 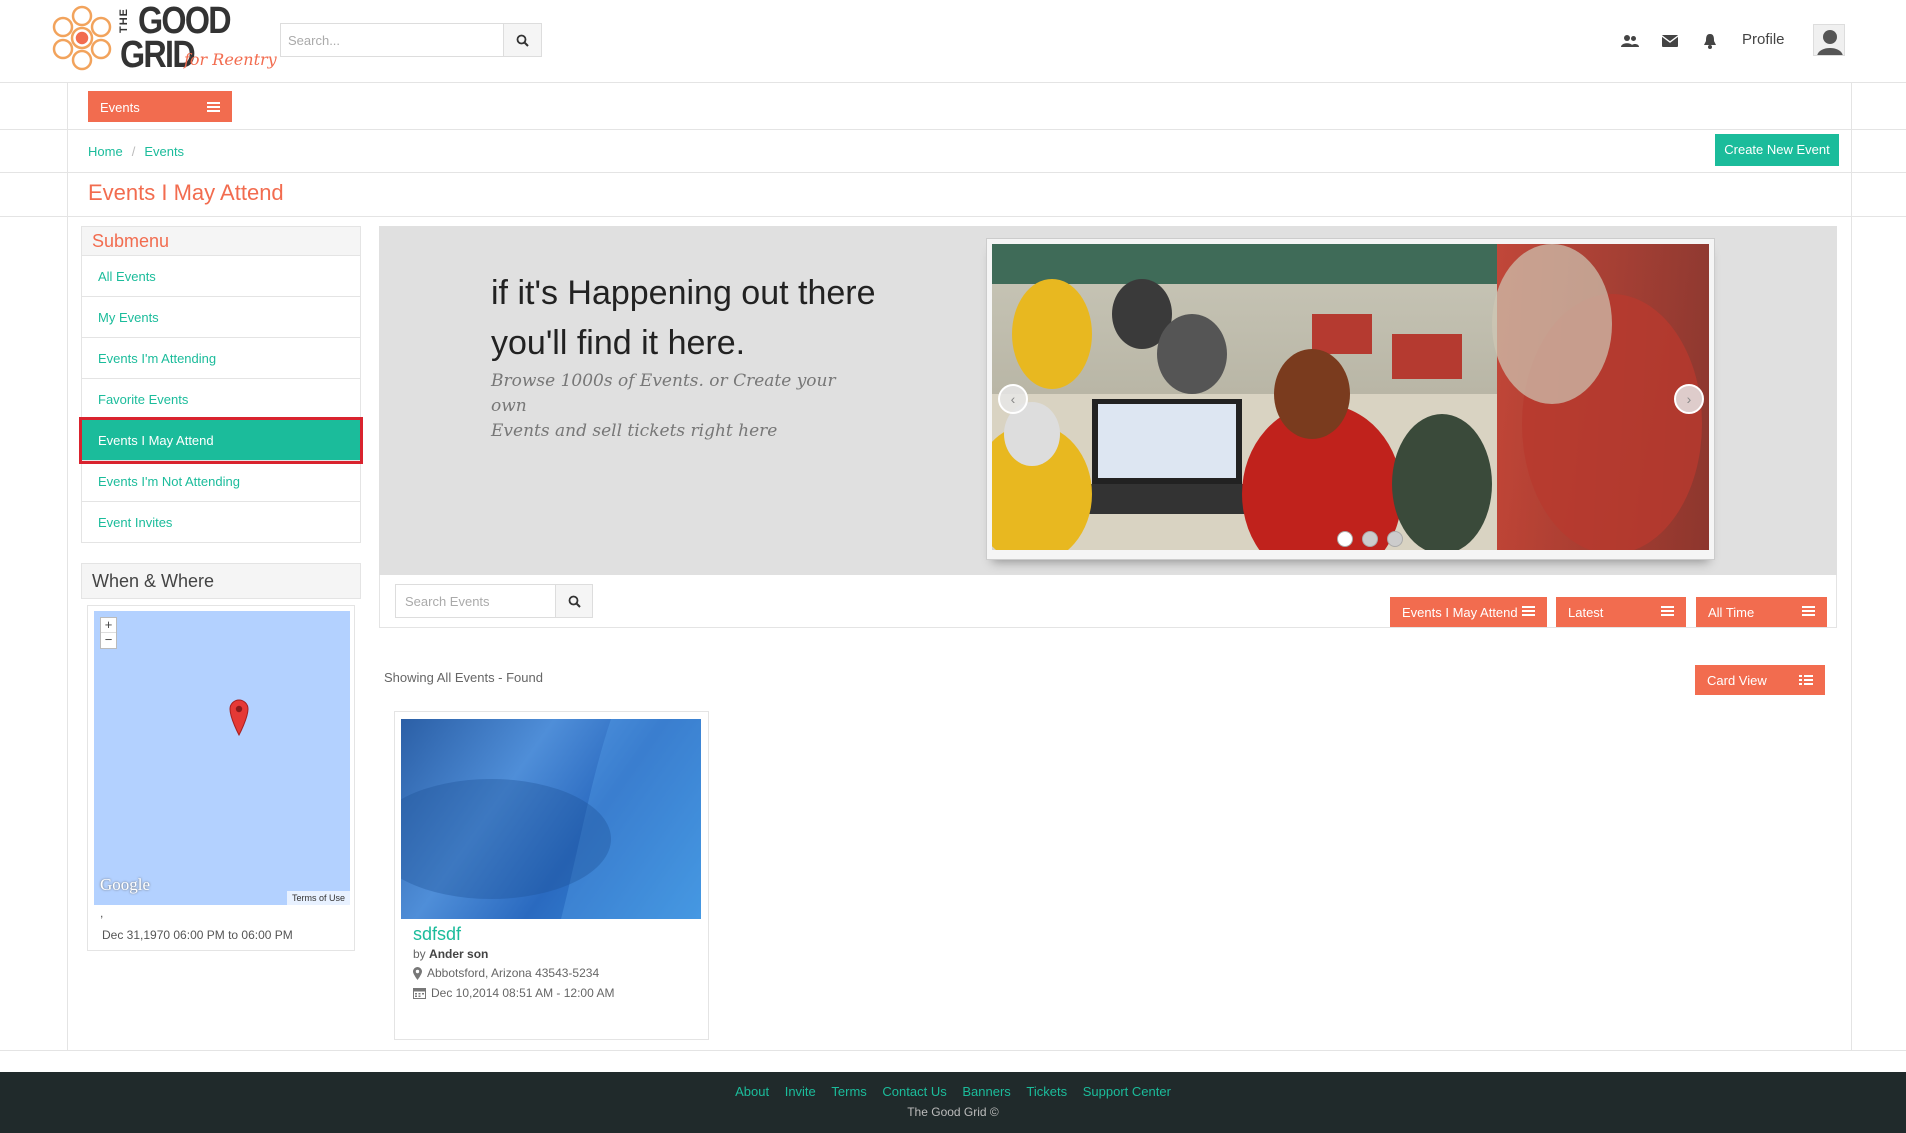 What do you see at coordinates (1761, 612) in the screenshot?
I see `period-filter: All Time` at bounding box center [1761, 612].